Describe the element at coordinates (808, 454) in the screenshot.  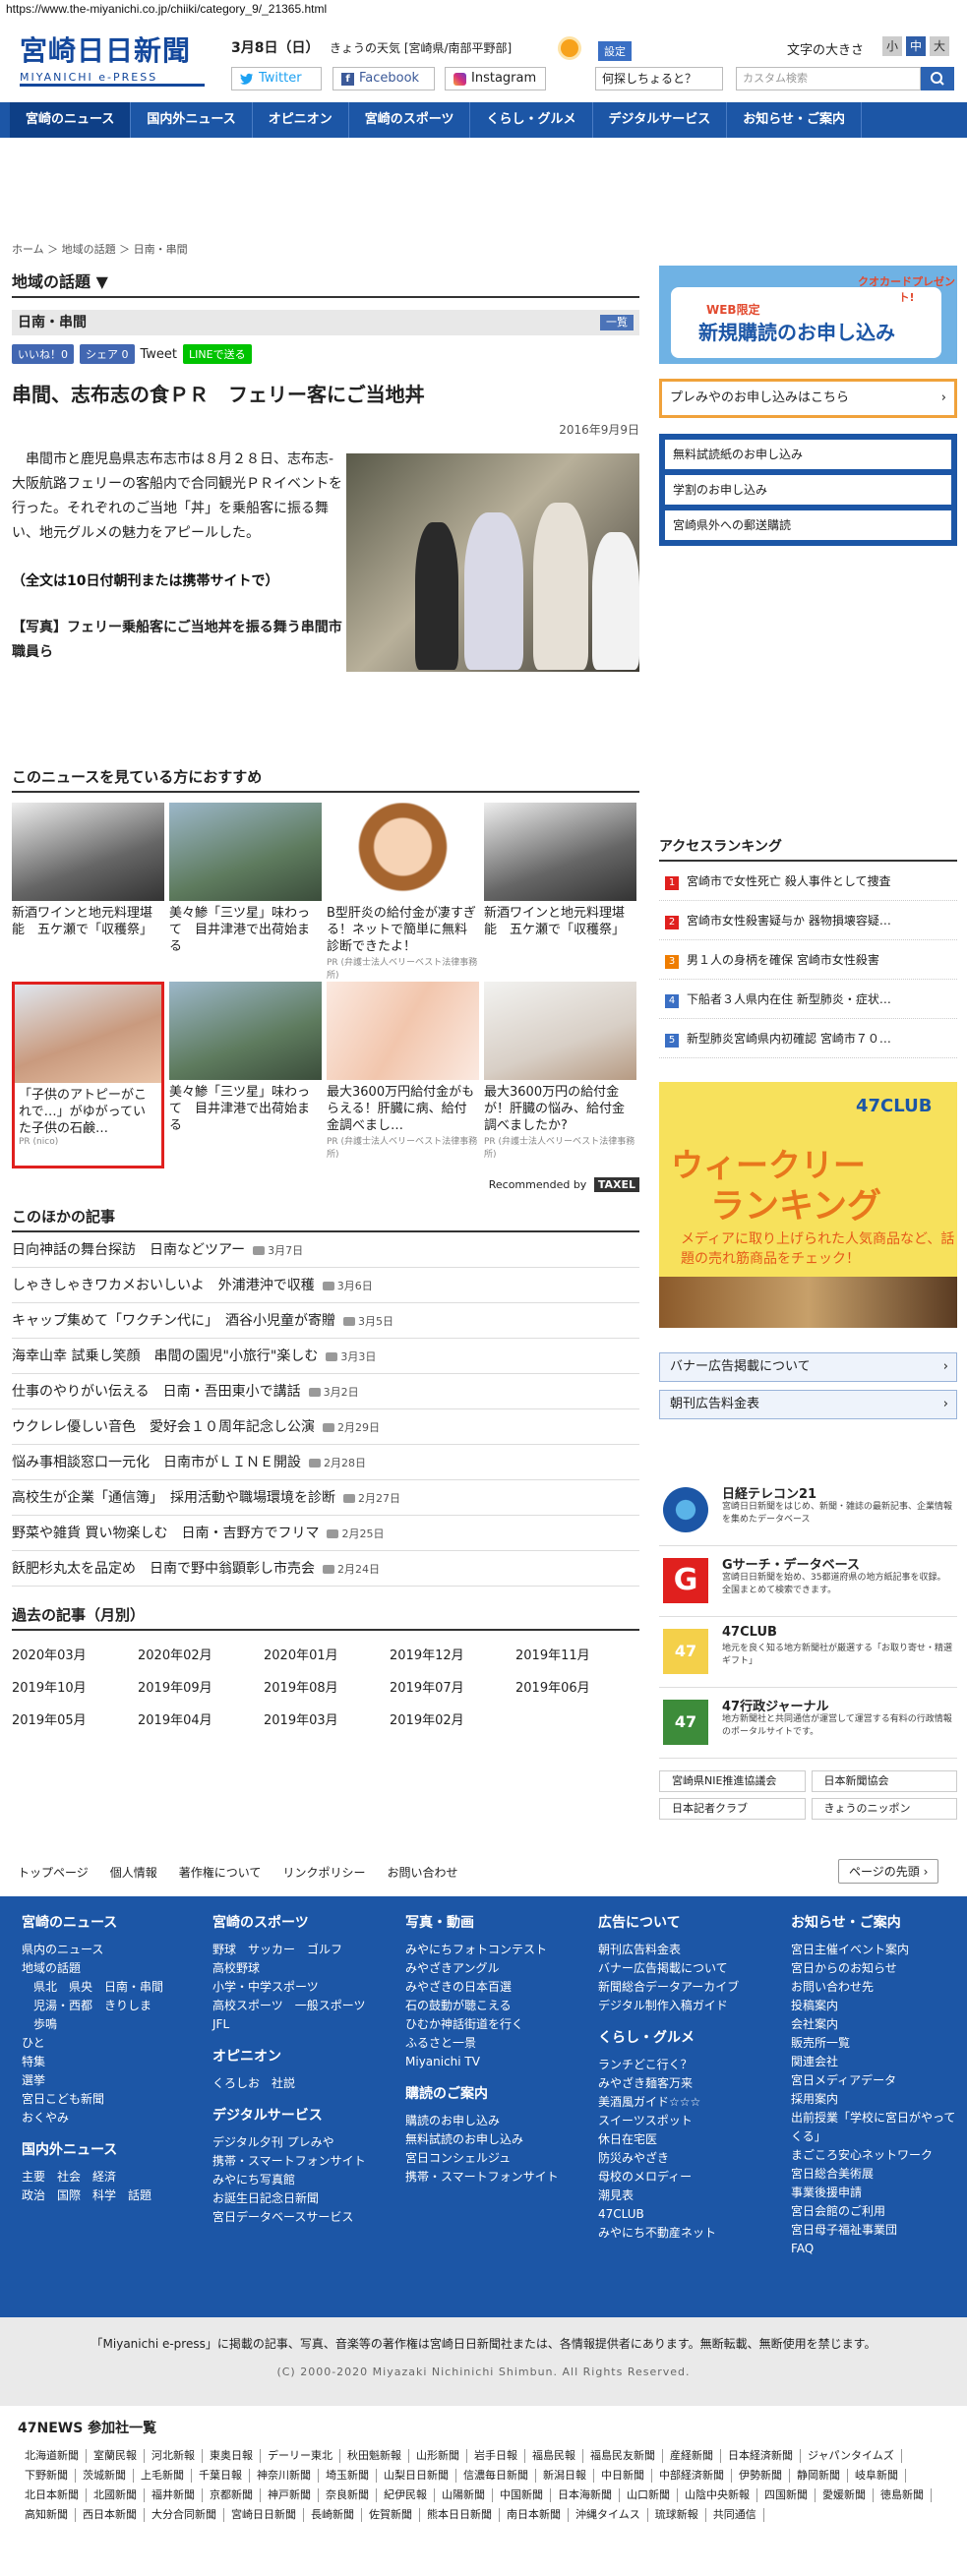
I see `trial-link: 無料試読紙のお申し込み` at that location.